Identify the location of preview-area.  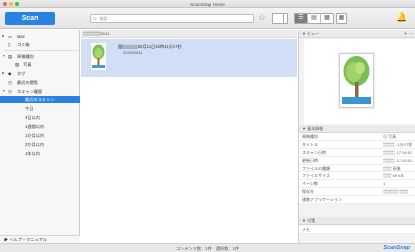
(359, 81).